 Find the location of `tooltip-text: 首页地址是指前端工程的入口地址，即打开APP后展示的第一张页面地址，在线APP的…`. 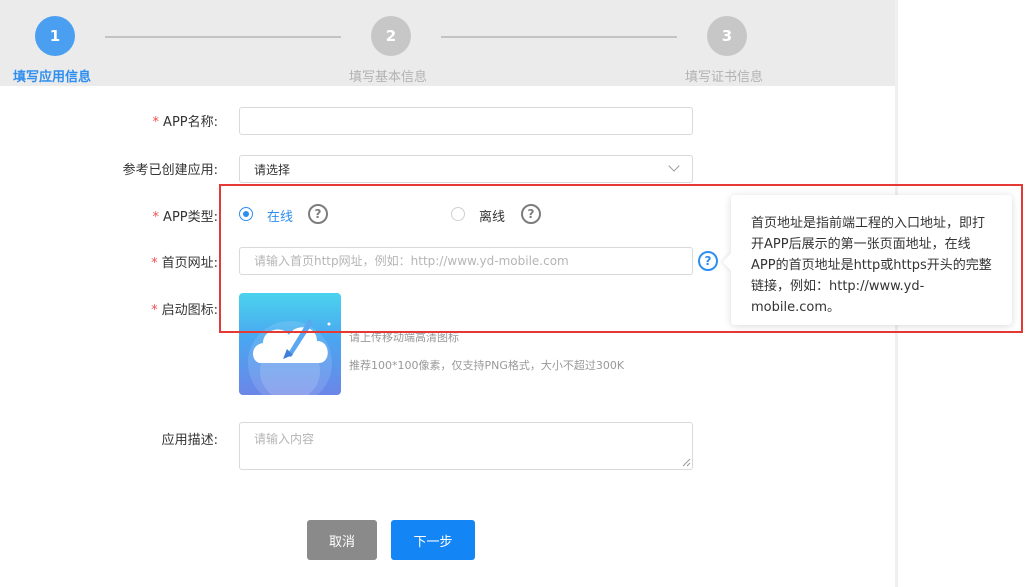

tooltip-text: 首页地址是指前端工程的入口地址，即打开APP后展示的第一张页面地址，在线APP的… is located at coordinates (871, 265).